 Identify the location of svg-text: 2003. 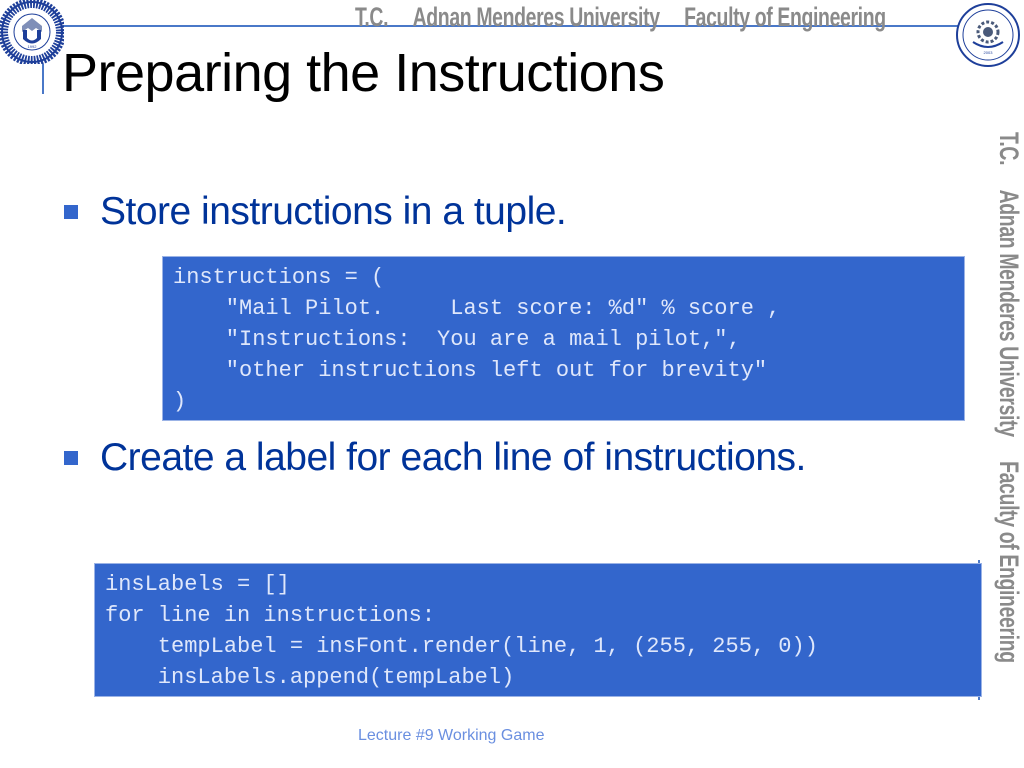
(989, 52).